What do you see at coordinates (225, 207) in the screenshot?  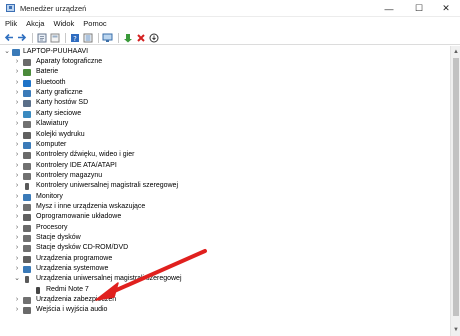 I see `tree-category: › Mysz i inne urządzenia wskazujące` at bounding box center [225, 207].